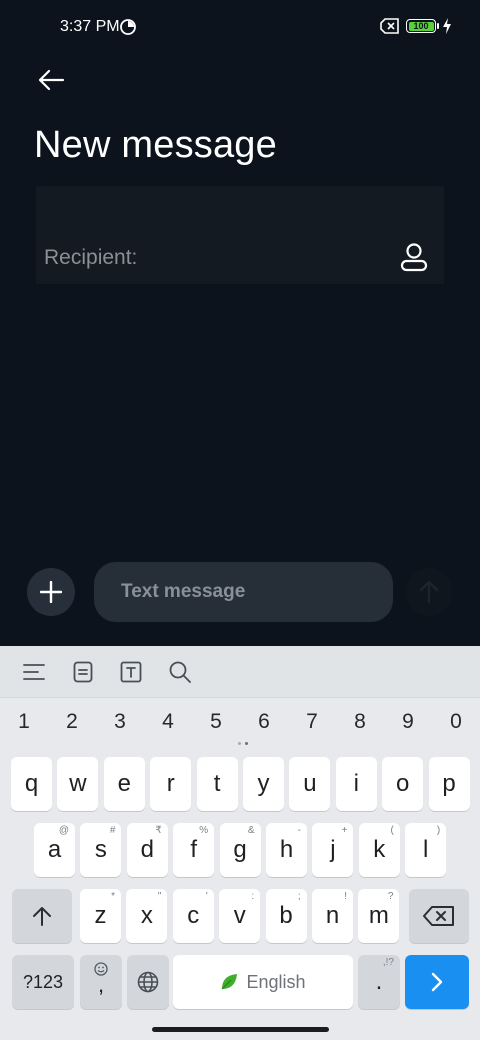  Describe the element at coordinates (312, 722) in the screenshot. I see `number-key: 7` at that location.